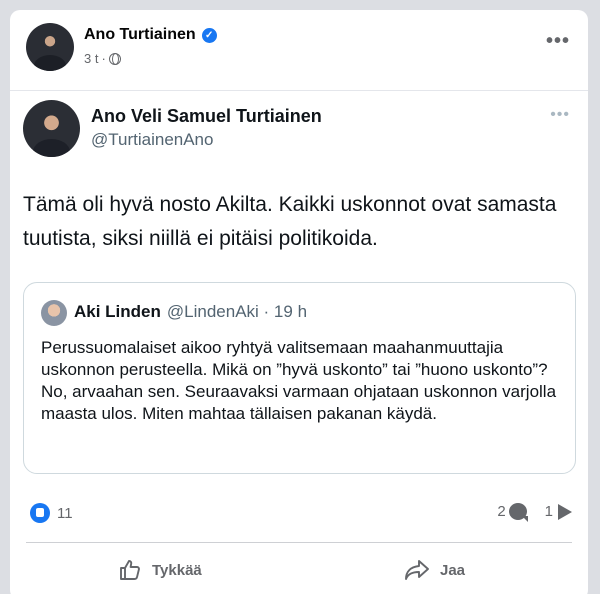 The width and height of the screenshot is (600, 594). I want to click on tweet-more-icon: •••, so click(560, 114).